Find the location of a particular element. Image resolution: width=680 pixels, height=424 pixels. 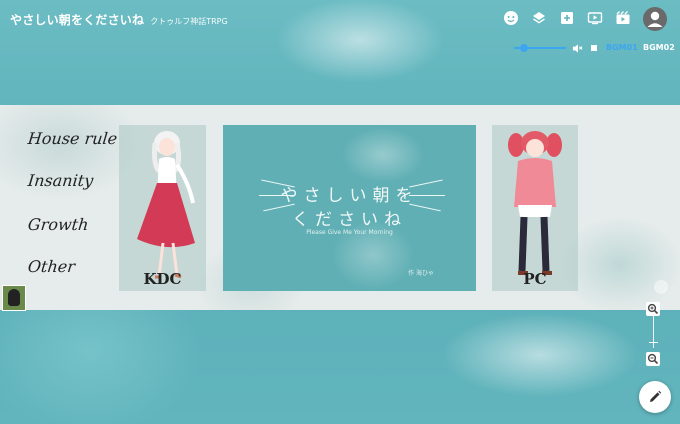

pencil-icon is located at coordinates (656, 396).